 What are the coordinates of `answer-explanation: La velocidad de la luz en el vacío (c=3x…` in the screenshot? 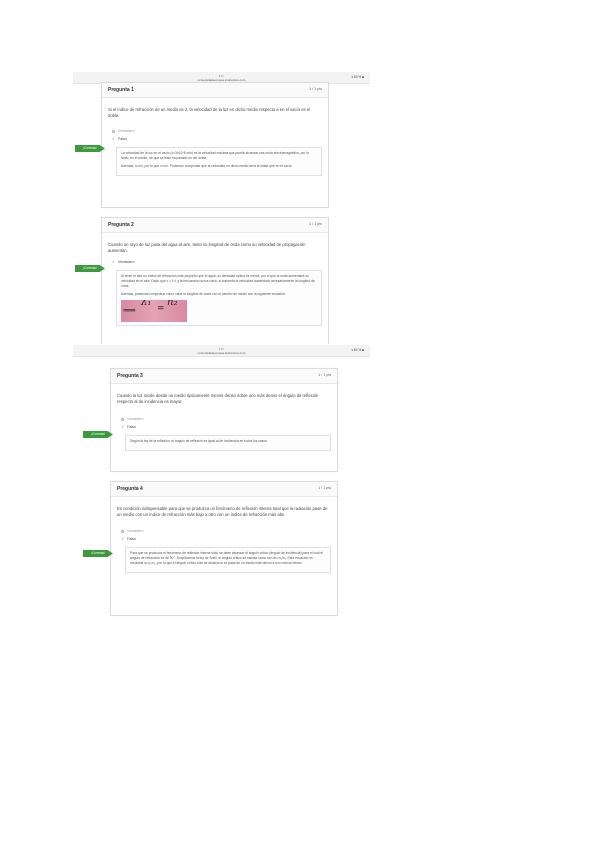 It's located at (219, 161).